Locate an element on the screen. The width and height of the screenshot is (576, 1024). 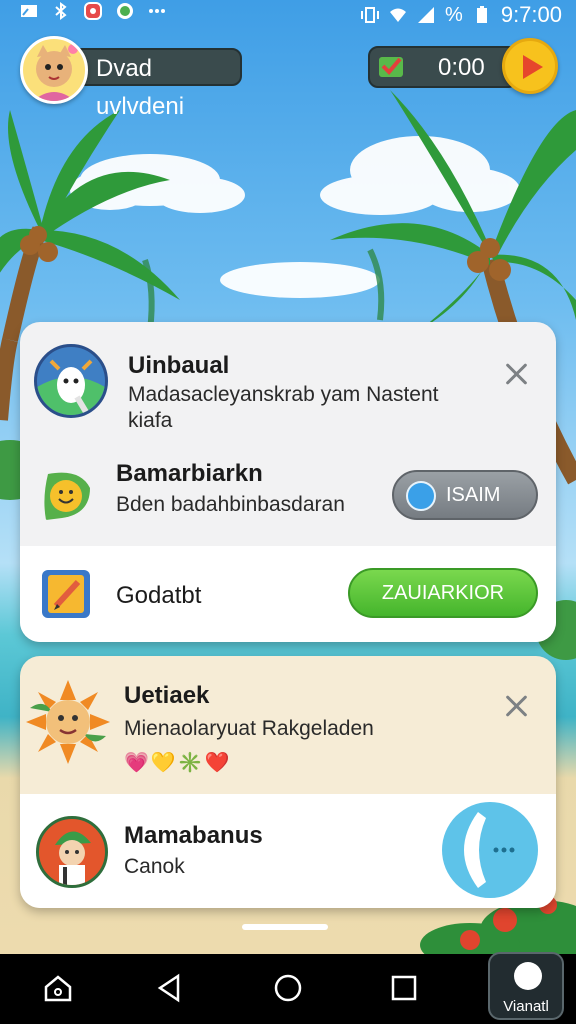
card-row-friend: Uetiaek Mienaolaryuat Rakgeladen 💗💛✳️❤️ is located at coordinates (288, 725).